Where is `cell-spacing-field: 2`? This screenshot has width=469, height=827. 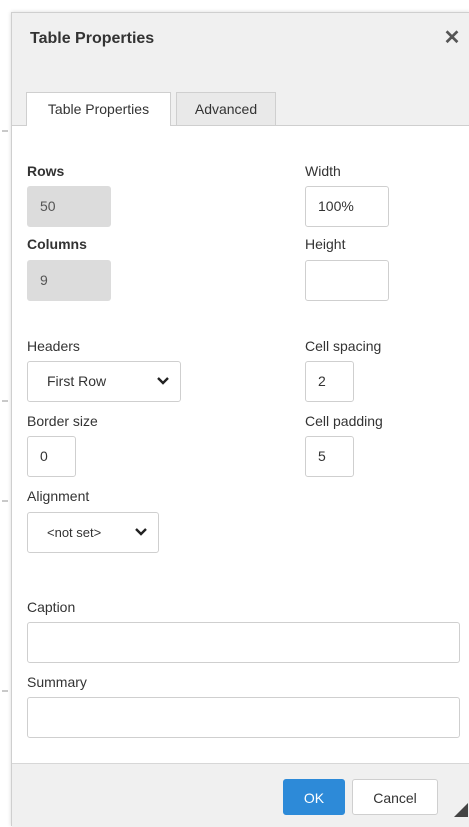 cell-spacing-field: 2 is located at coordinates (329, 381).